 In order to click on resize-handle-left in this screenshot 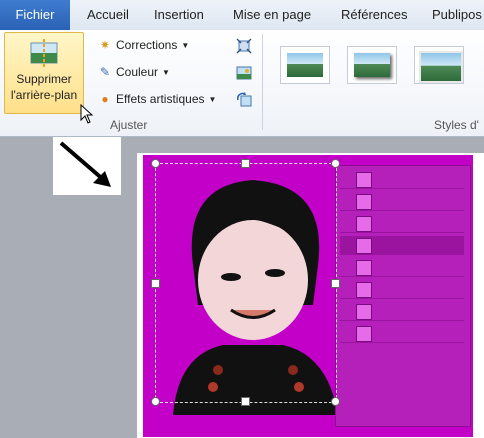, I will do `click(155, 283)`.